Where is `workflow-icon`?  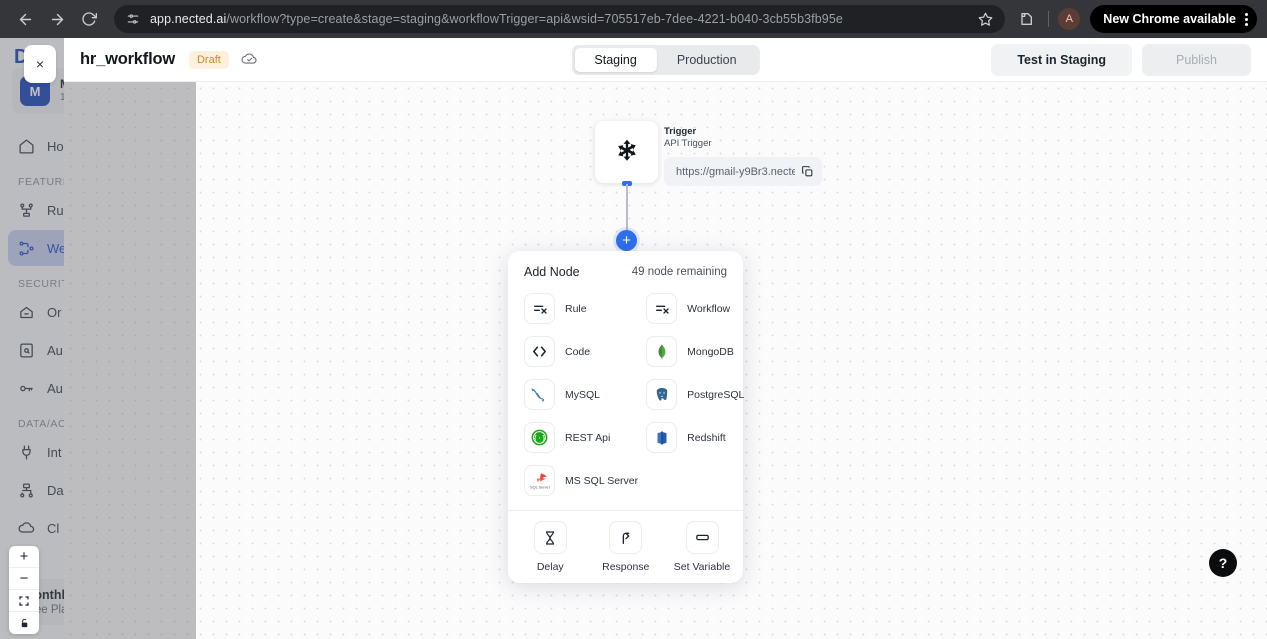 workflow-icon is located at coordinates (662, 308).